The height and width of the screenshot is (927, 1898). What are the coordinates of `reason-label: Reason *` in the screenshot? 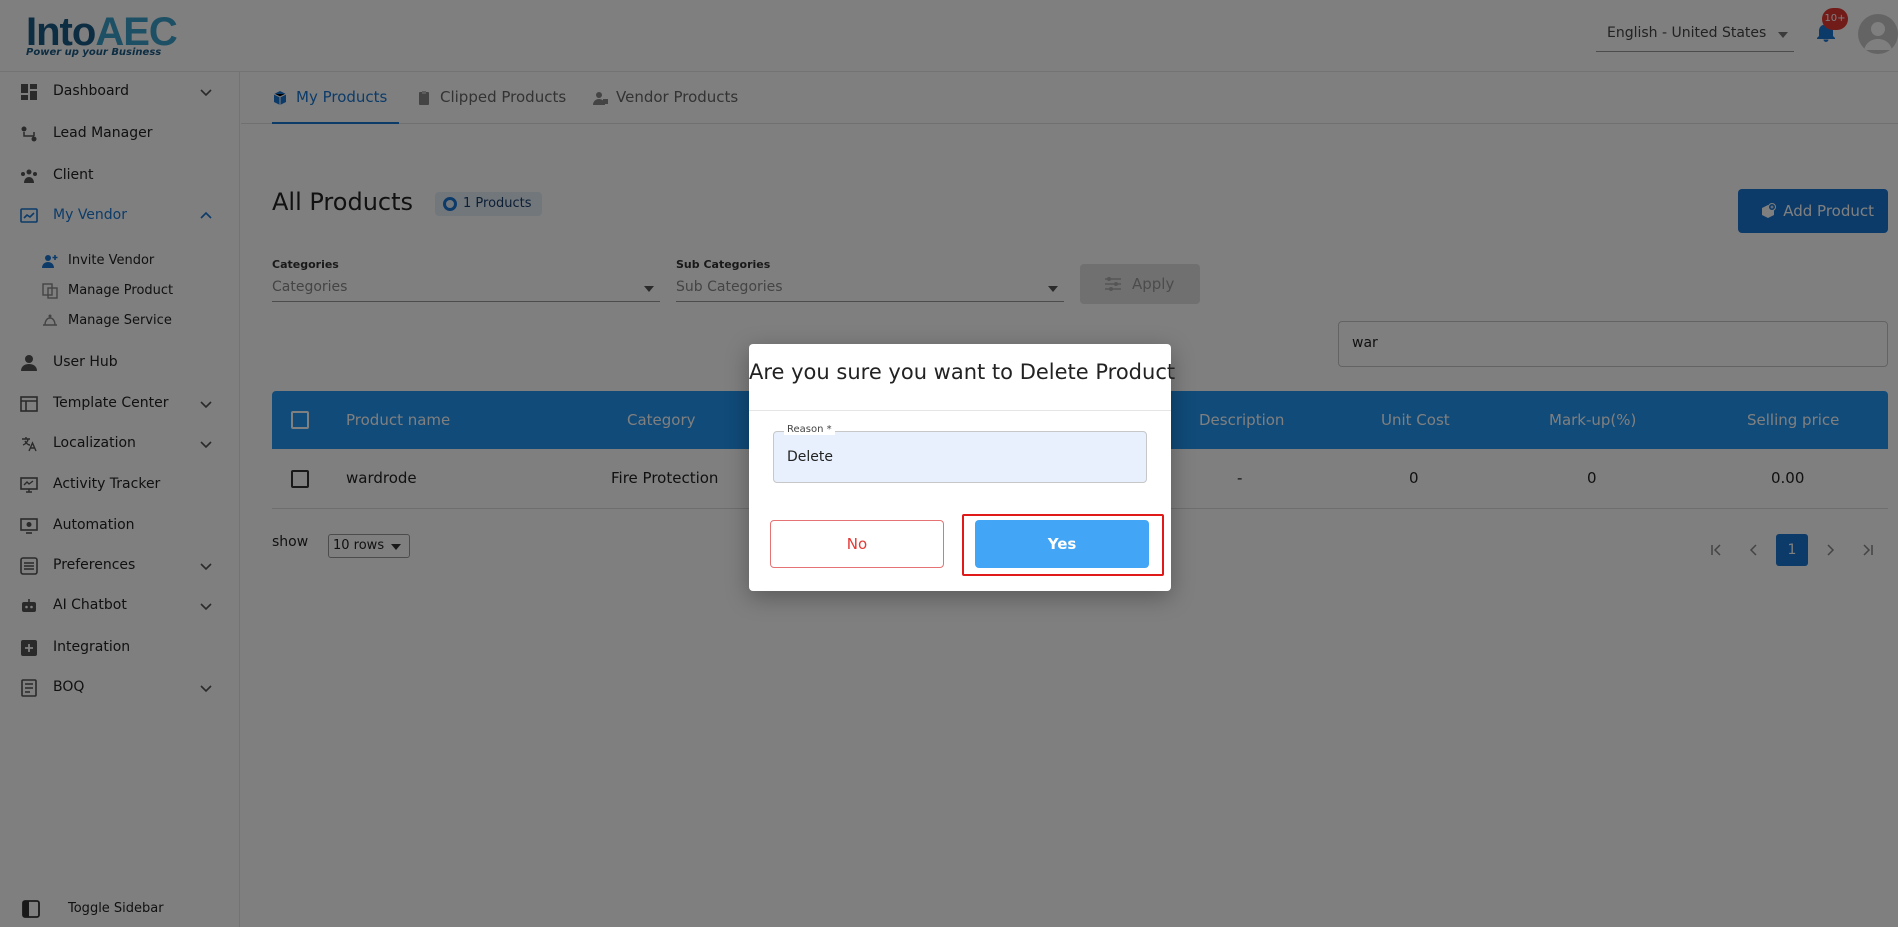 It's located at (809, 429).